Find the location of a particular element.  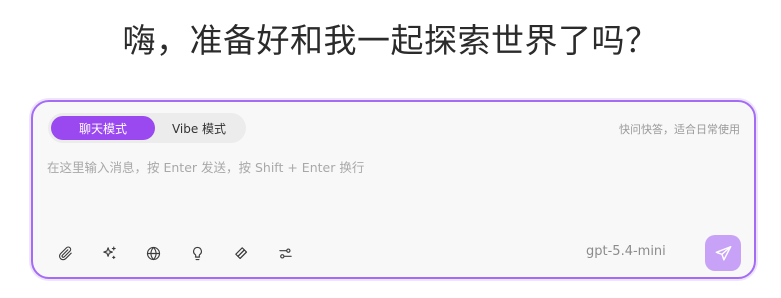

magic-button is located at coordinates (109, 253).